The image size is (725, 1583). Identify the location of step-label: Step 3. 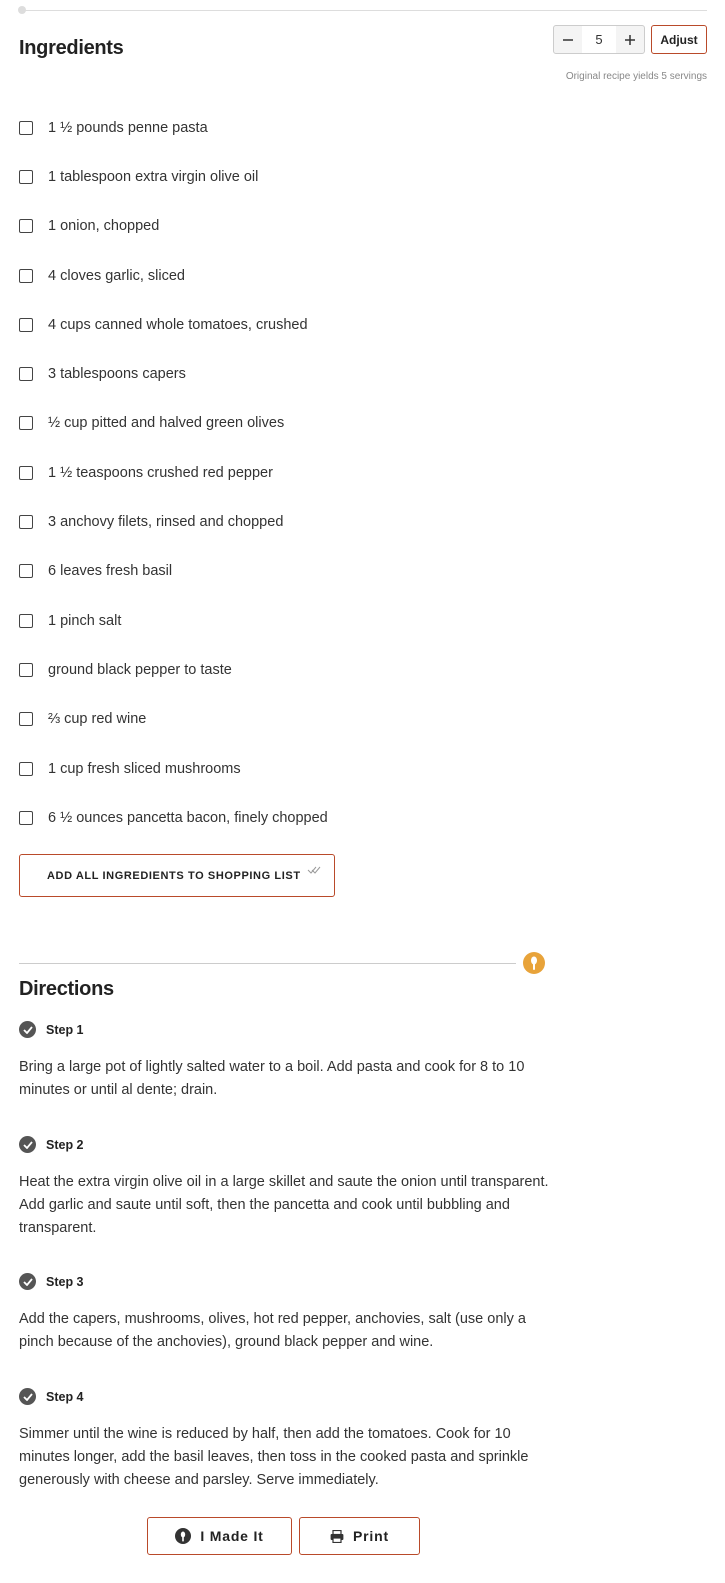
(65, 1281).